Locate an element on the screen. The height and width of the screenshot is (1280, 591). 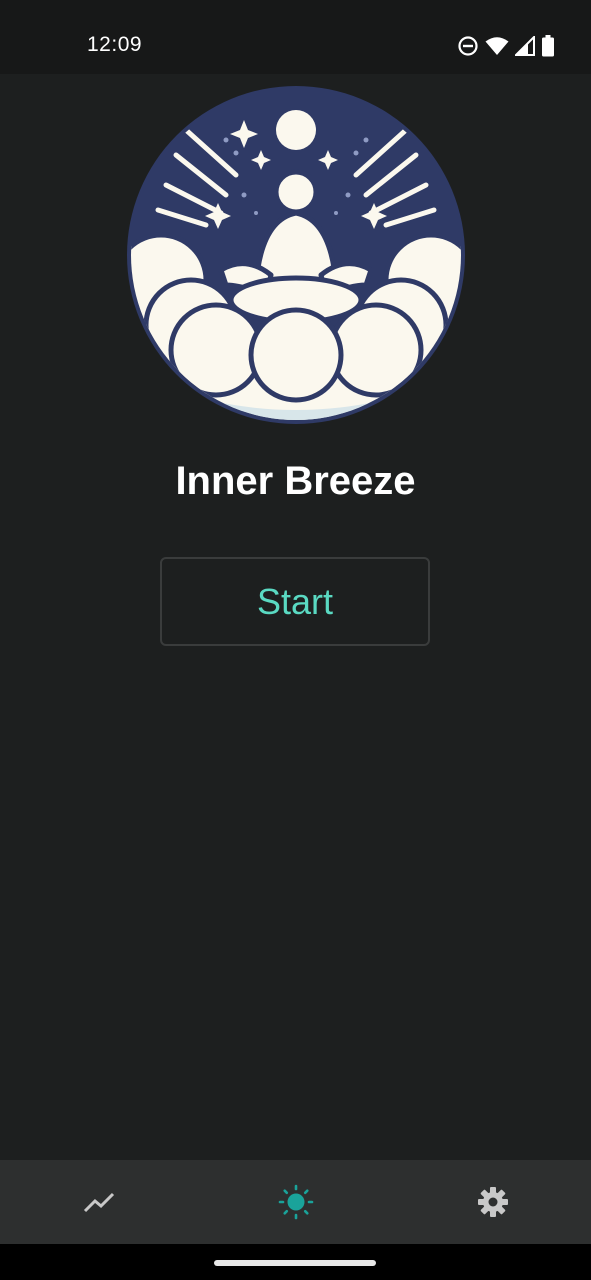
nav-item-breathe is located at coordinates (295, 1202).